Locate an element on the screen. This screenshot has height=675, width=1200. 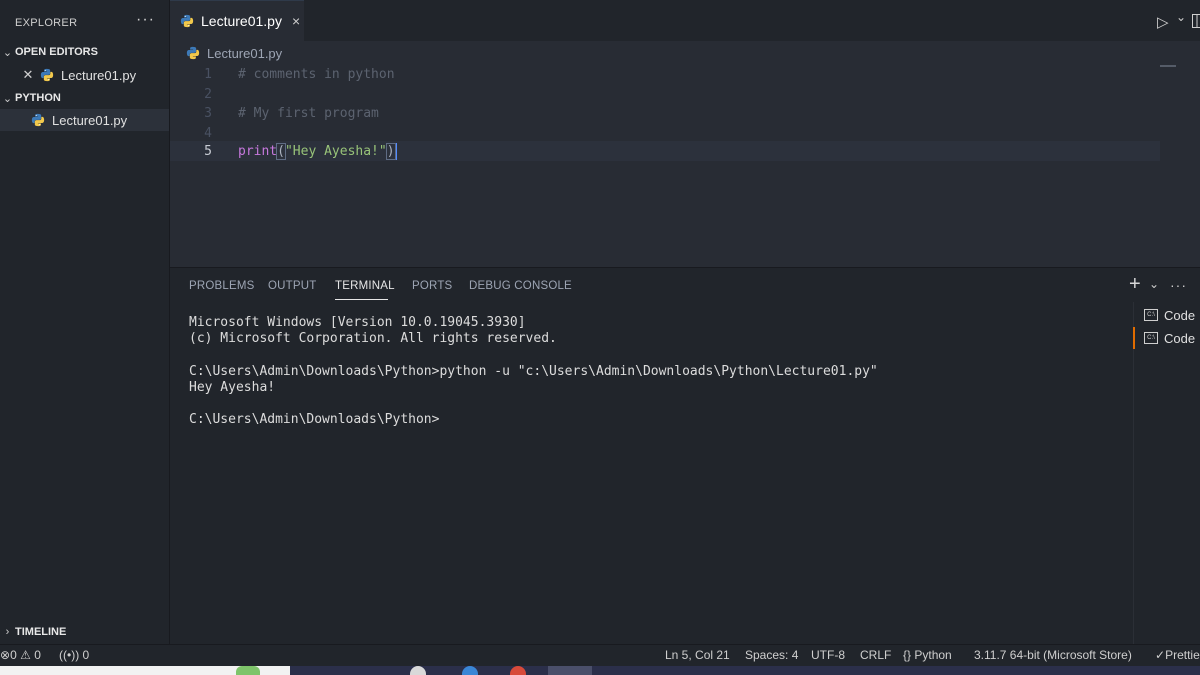
check-all-icon: ✓ is located at coordinates (1160, 655).